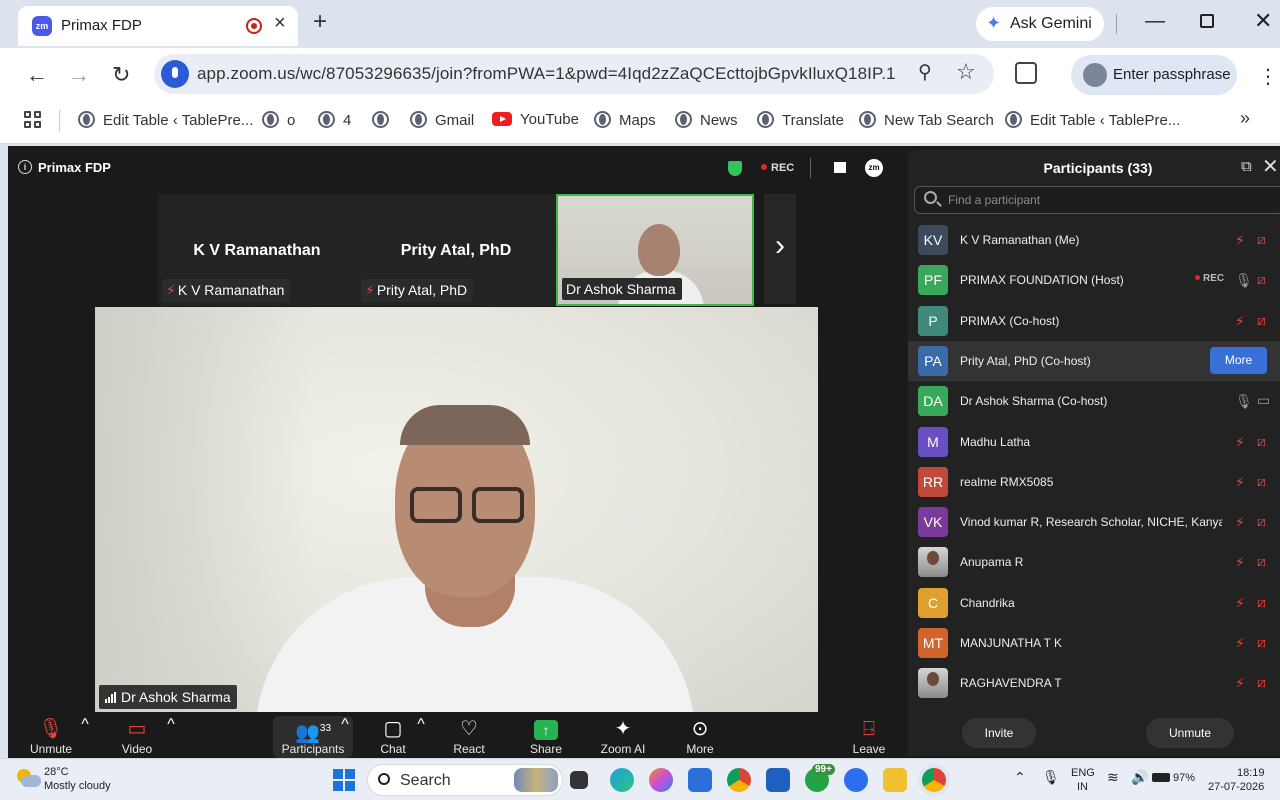  I want to click on participant-more-button: More, so click(1238, 360).